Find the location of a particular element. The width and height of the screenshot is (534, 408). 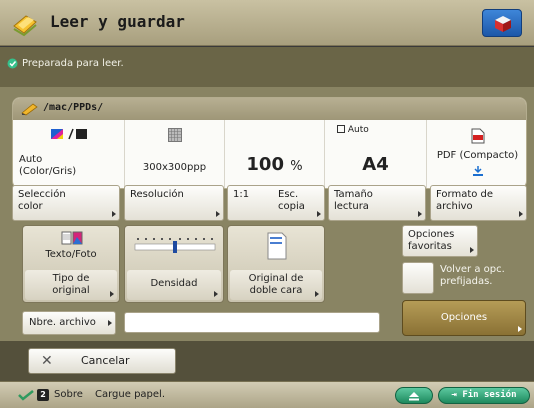

copy-ratio-value: 1:1 is located at coordinates (241, 194).